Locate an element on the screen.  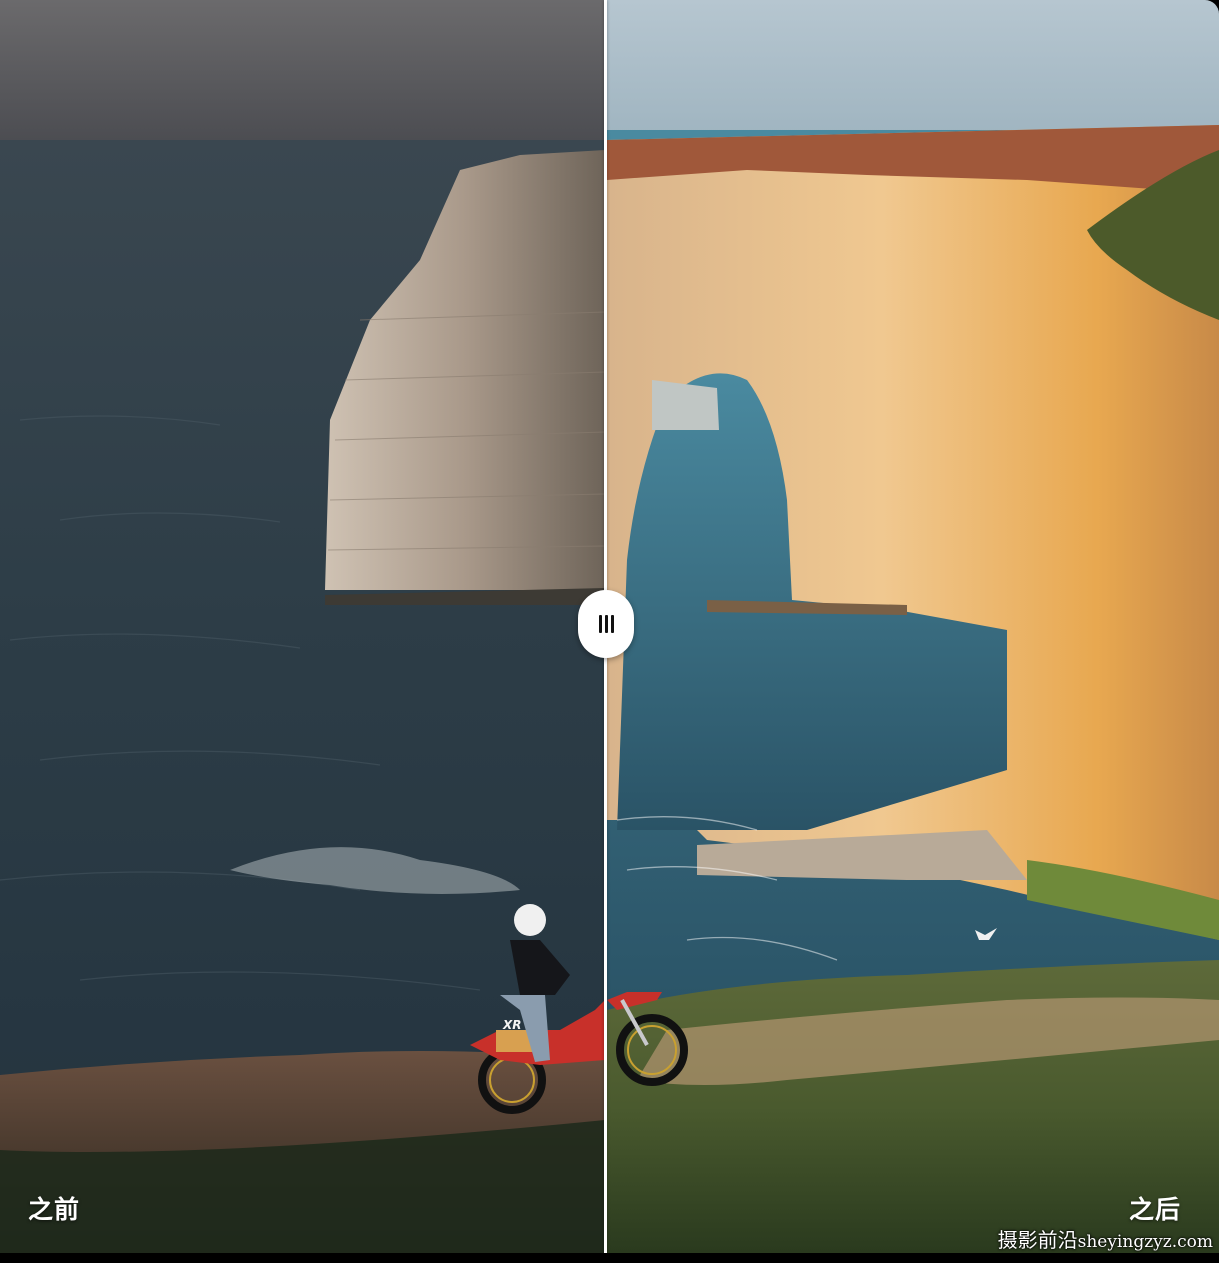
slider-handle is located at coordinates (606, 624).